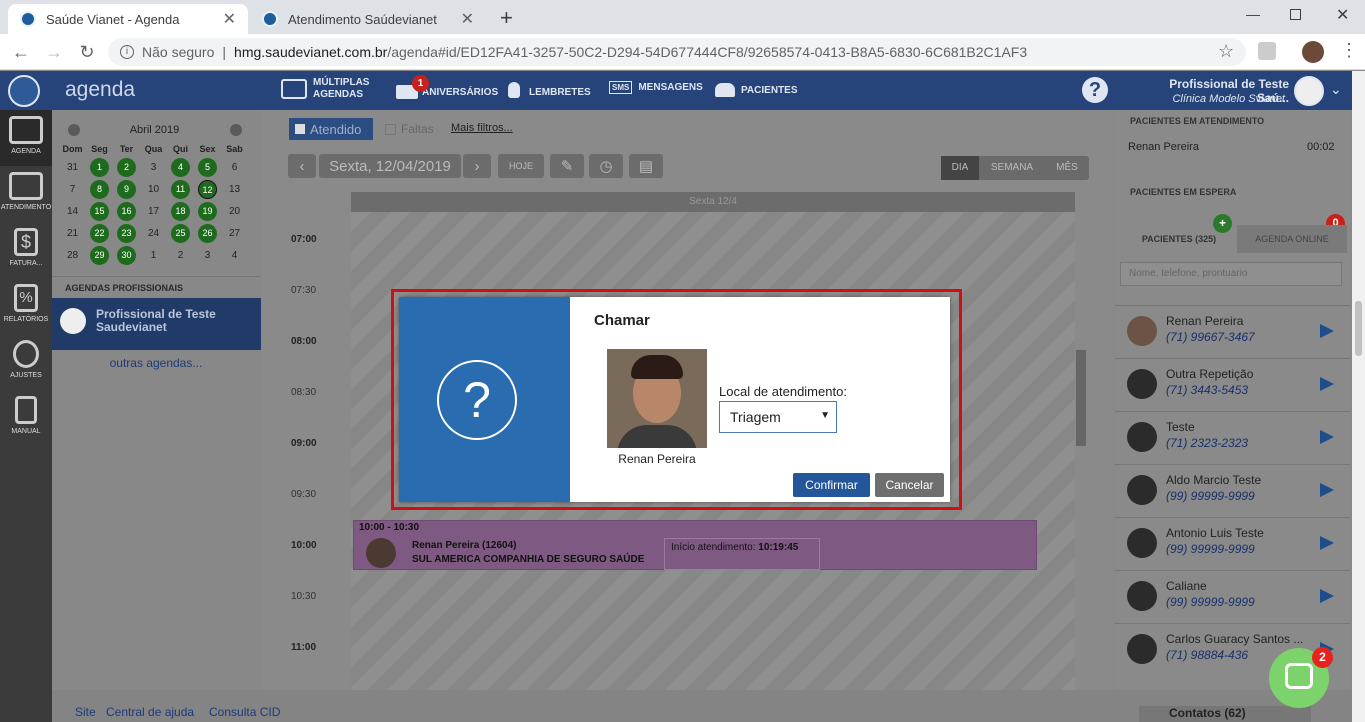 This screenshot has width=1365, height=722. I want to click on minimize-window-icon: —, so click(1253, 14).